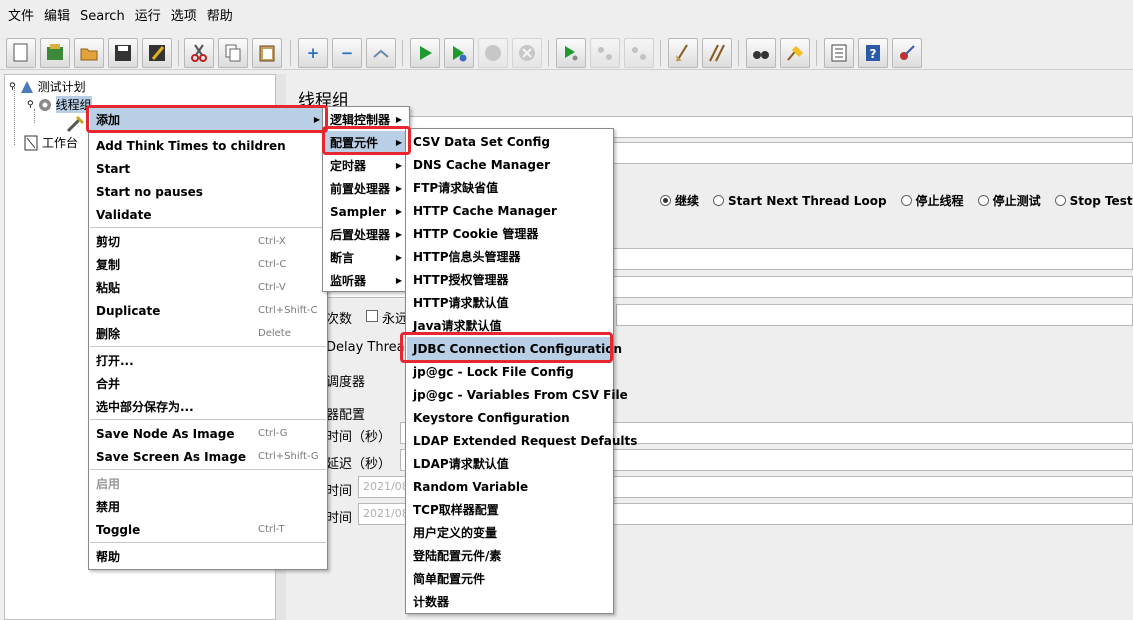  What do you see at coordinates (509, 325) in the screenshot?
I see `config-item-java-defaults: Java请求默认值` at bounding box center [509, 325].